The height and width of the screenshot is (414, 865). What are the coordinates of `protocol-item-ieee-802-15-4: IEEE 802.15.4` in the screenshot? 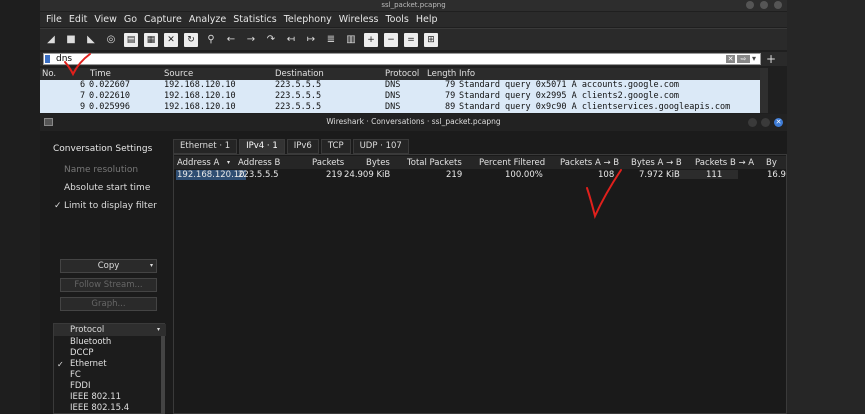 It's located at (110, 408).